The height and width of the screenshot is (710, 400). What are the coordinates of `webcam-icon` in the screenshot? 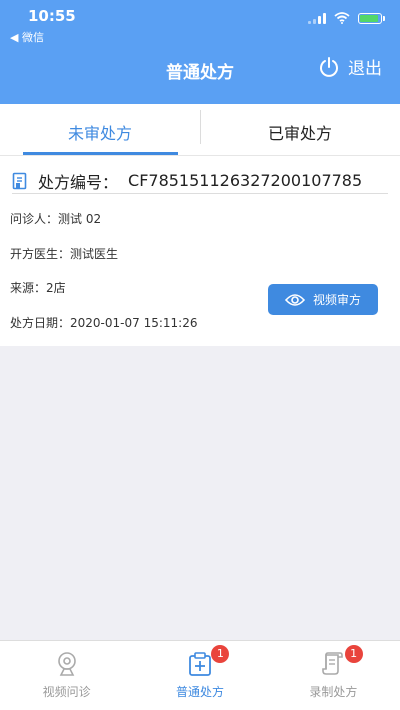 It's located at (66, 664).